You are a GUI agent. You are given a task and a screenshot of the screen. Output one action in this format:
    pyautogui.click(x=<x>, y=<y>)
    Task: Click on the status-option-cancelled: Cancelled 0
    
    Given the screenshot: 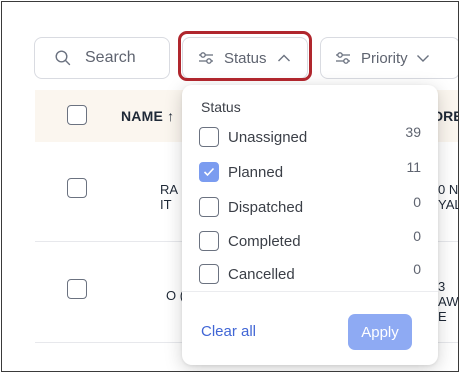 What is the action you would take?
    pyautogui.click(x=310, y=273)
    